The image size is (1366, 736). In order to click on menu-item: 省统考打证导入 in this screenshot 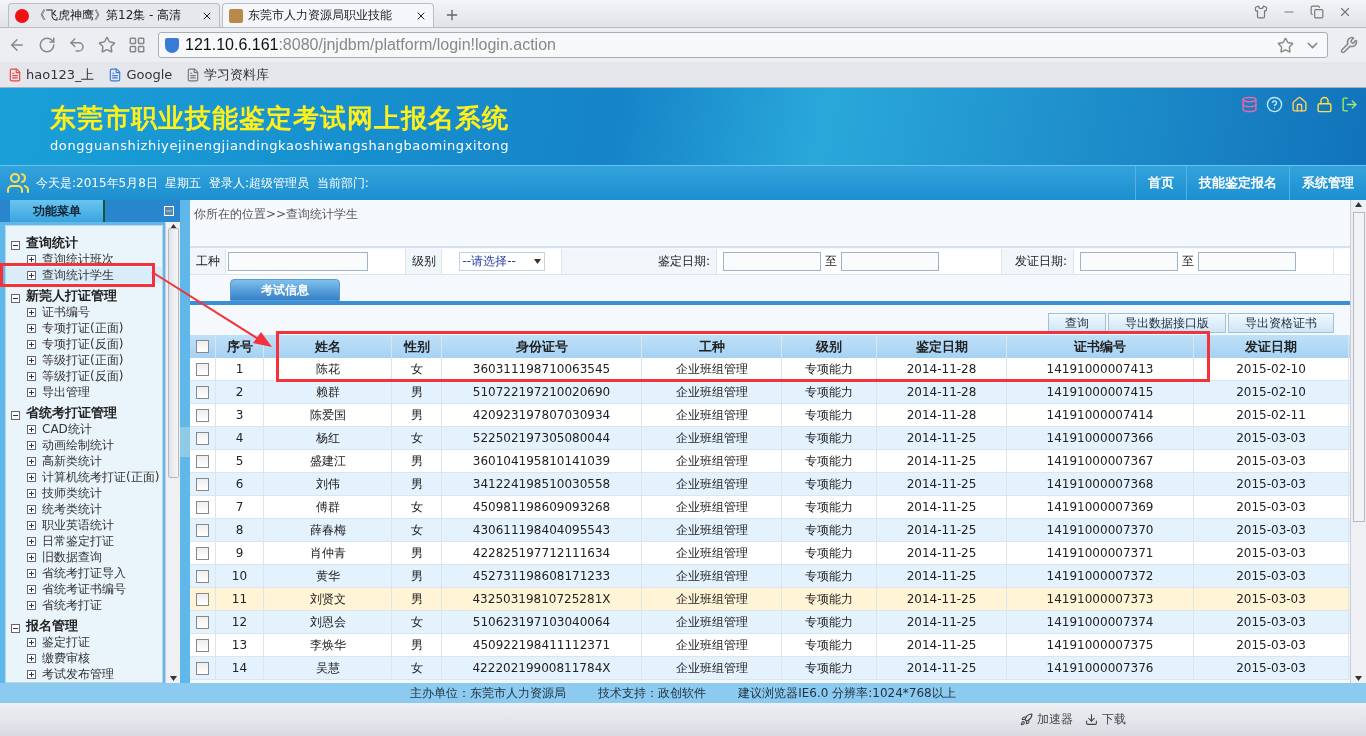, I will do `click(84, 573)`.